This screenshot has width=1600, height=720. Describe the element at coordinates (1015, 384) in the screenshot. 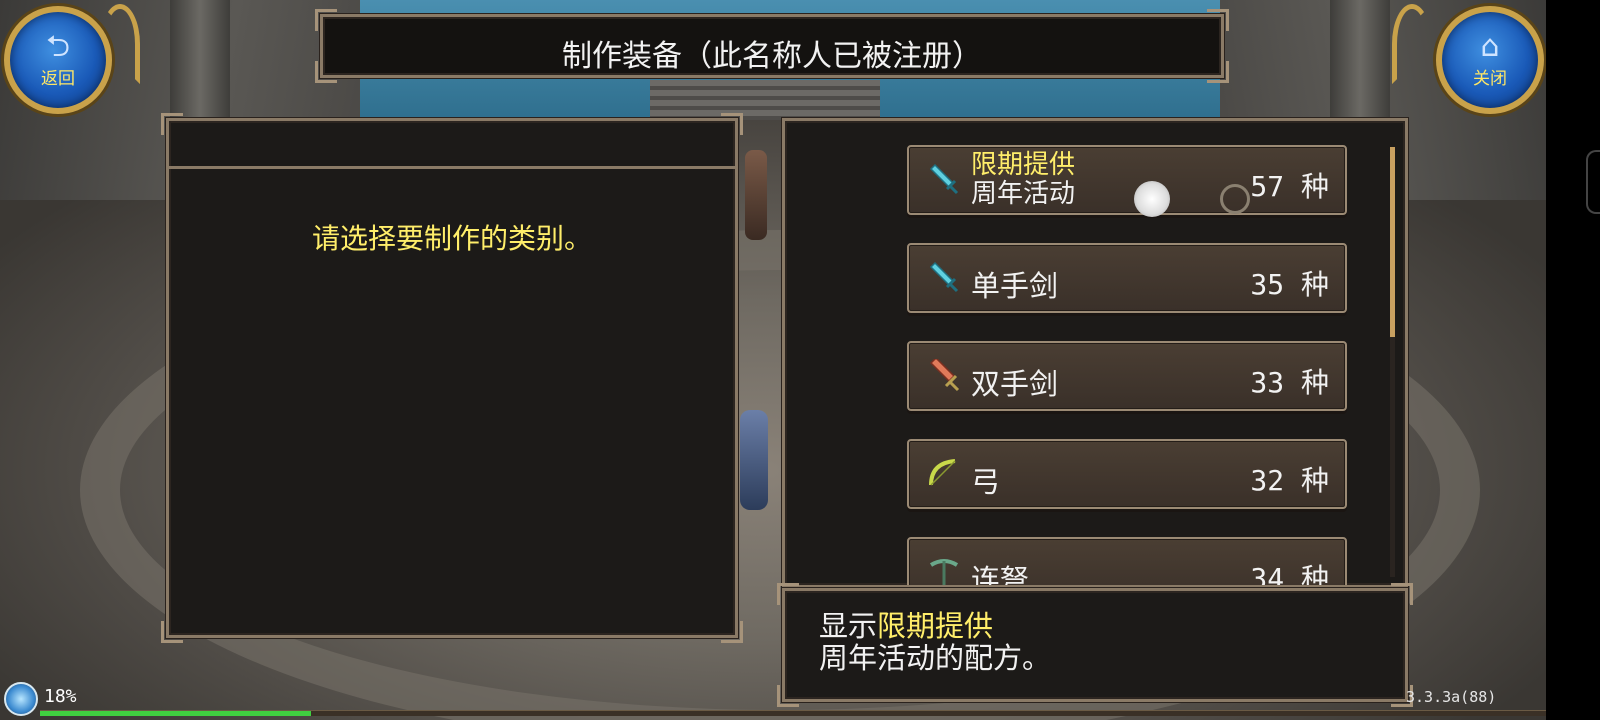

I see `category-name: 双手剑` at that location.